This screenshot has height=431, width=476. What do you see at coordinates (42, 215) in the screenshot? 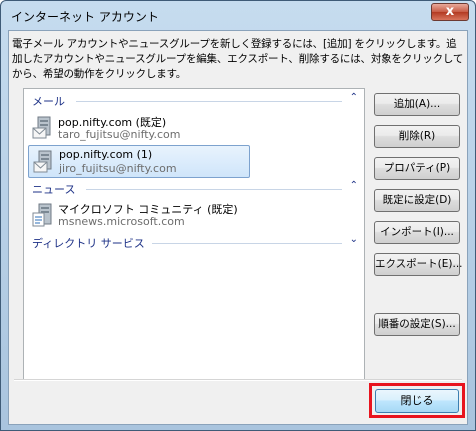
I see `news-server-icon` at bounding box center [42, 215].